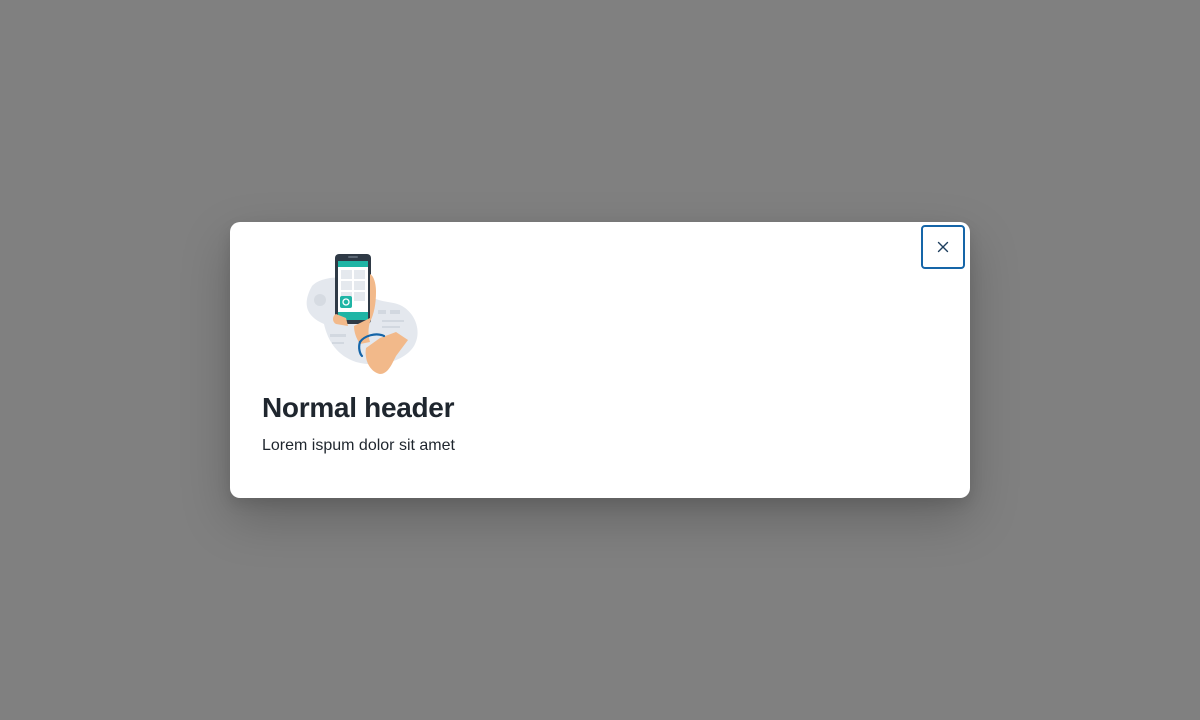 This screenshot has height=720, width=1200. What do you see at coordinates (362, 314) in the screenshot?
I see `hand-holding-phone-illustration` at bounding box center [362, 314].